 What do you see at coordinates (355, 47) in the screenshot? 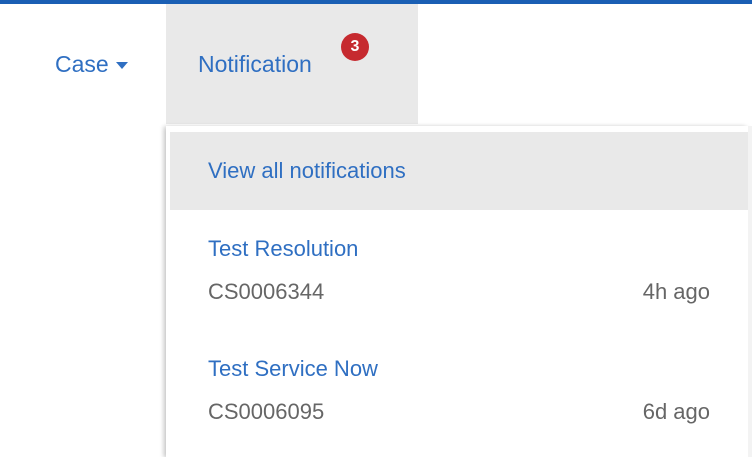
I see `notification-count-badge: 3` at bounding box center [355, 47].